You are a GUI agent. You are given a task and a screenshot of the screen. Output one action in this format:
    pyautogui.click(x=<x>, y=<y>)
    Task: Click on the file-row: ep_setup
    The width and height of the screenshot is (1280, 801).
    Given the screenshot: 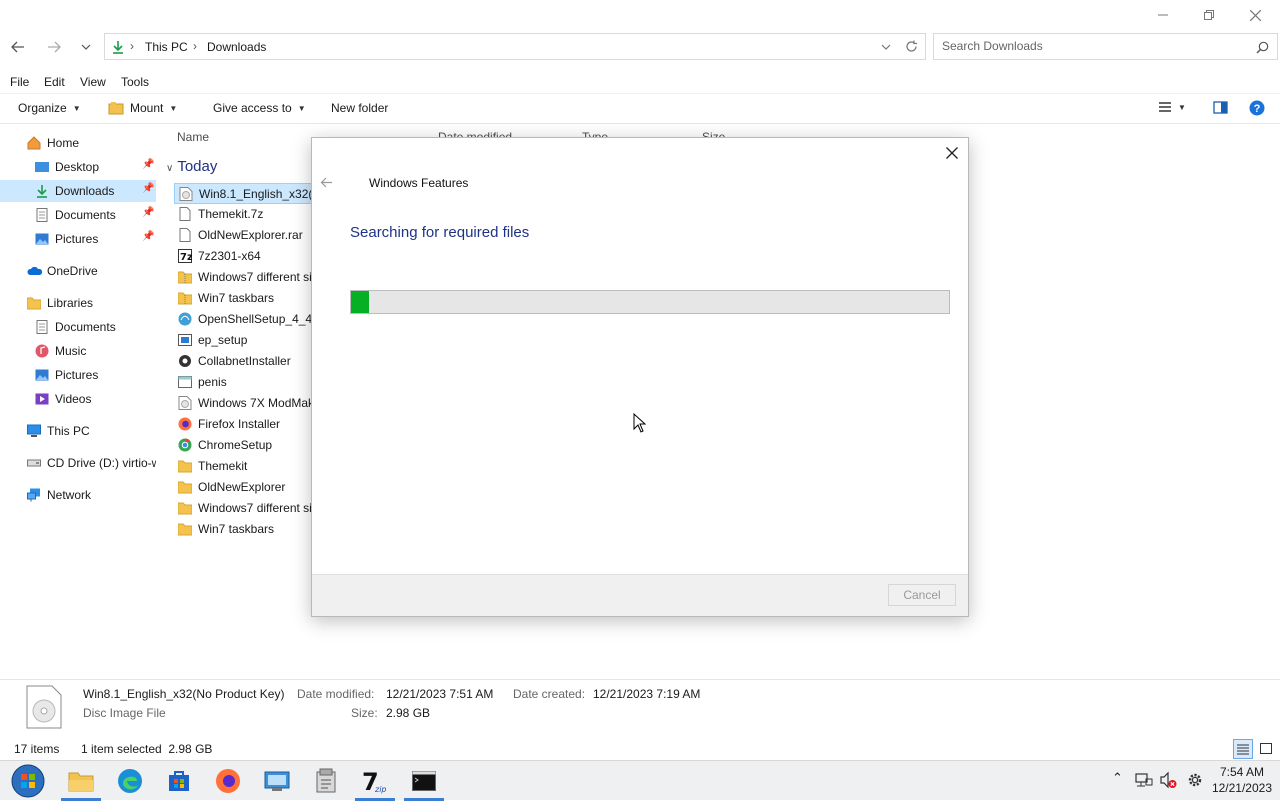 What is the action you would take?
    pyautogui.click(x=244, y=340)
    